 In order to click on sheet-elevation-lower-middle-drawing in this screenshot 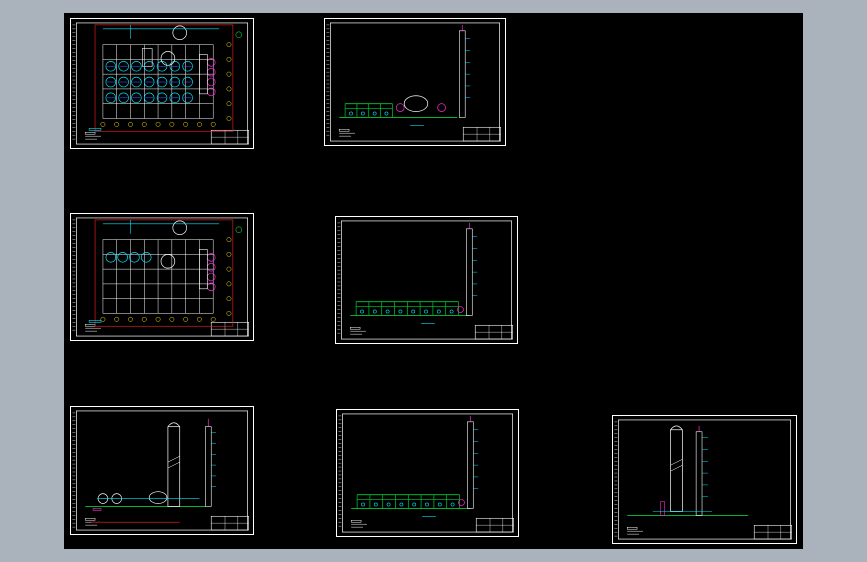, I will do `click(426, 473)`.